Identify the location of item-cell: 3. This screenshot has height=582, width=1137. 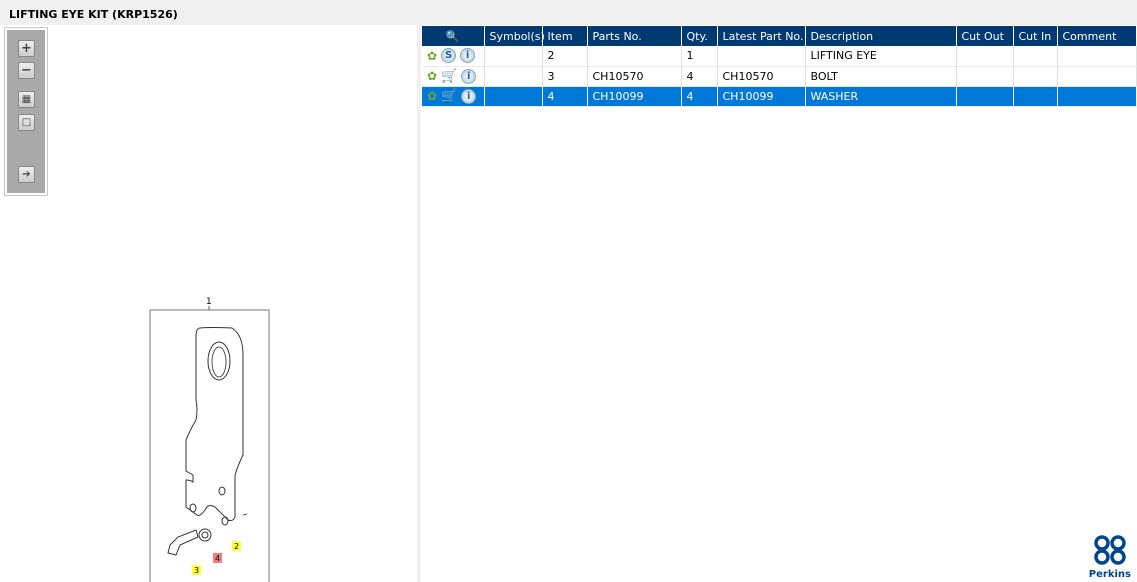
(565, 76).